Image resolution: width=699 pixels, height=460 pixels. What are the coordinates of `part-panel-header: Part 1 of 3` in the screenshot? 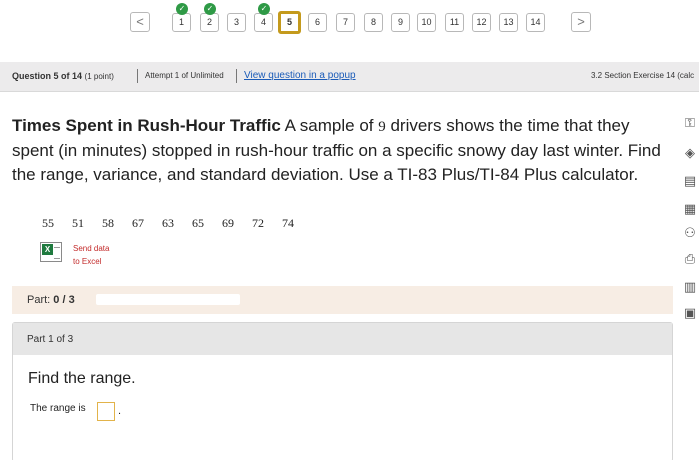 It's located at (342, 339).